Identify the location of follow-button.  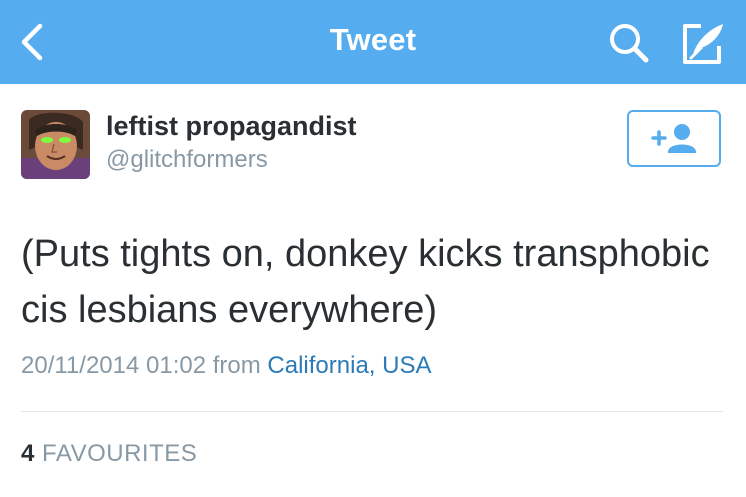
(674, 138).